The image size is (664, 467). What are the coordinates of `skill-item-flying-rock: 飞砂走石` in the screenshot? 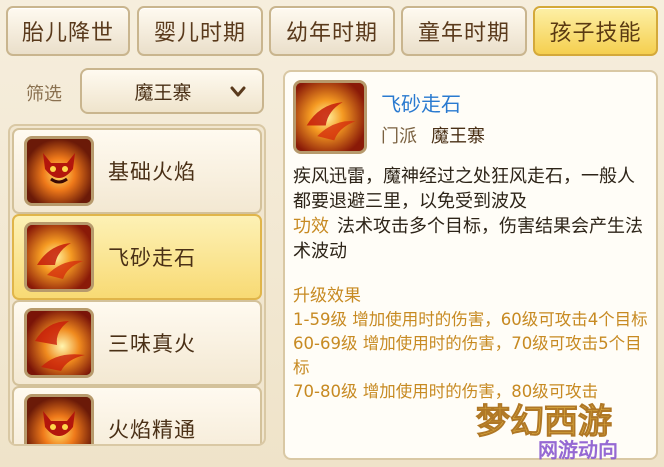 It's located at (137, 257).